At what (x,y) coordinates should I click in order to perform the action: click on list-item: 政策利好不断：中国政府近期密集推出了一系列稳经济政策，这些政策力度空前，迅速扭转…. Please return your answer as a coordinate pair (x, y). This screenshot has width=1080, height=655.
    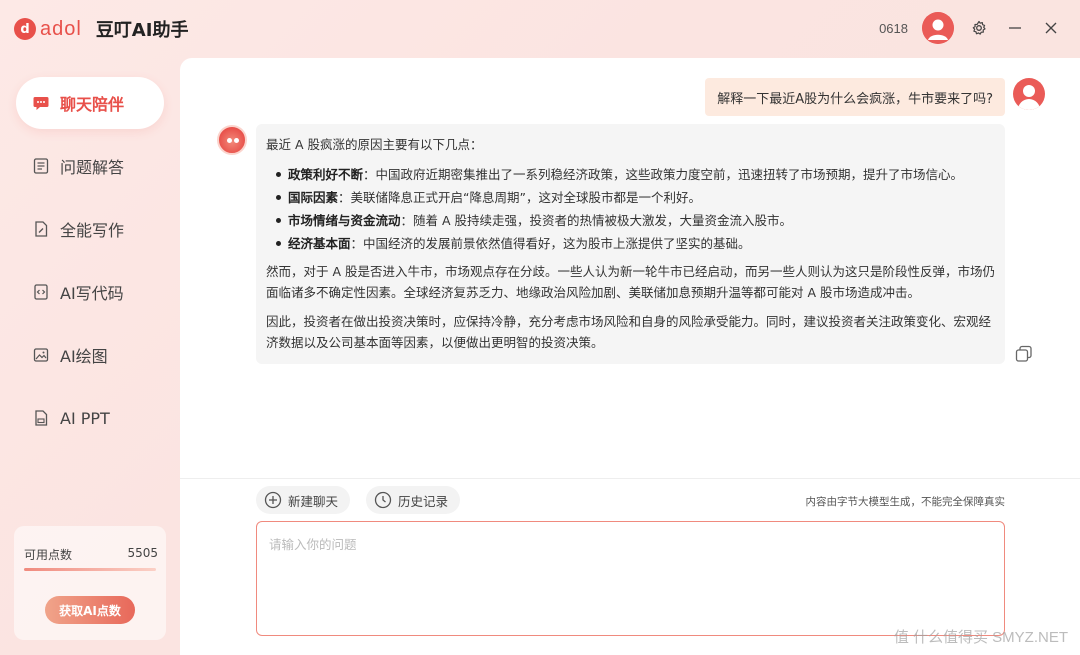
    Looking at the image, I should click on (635, 174).